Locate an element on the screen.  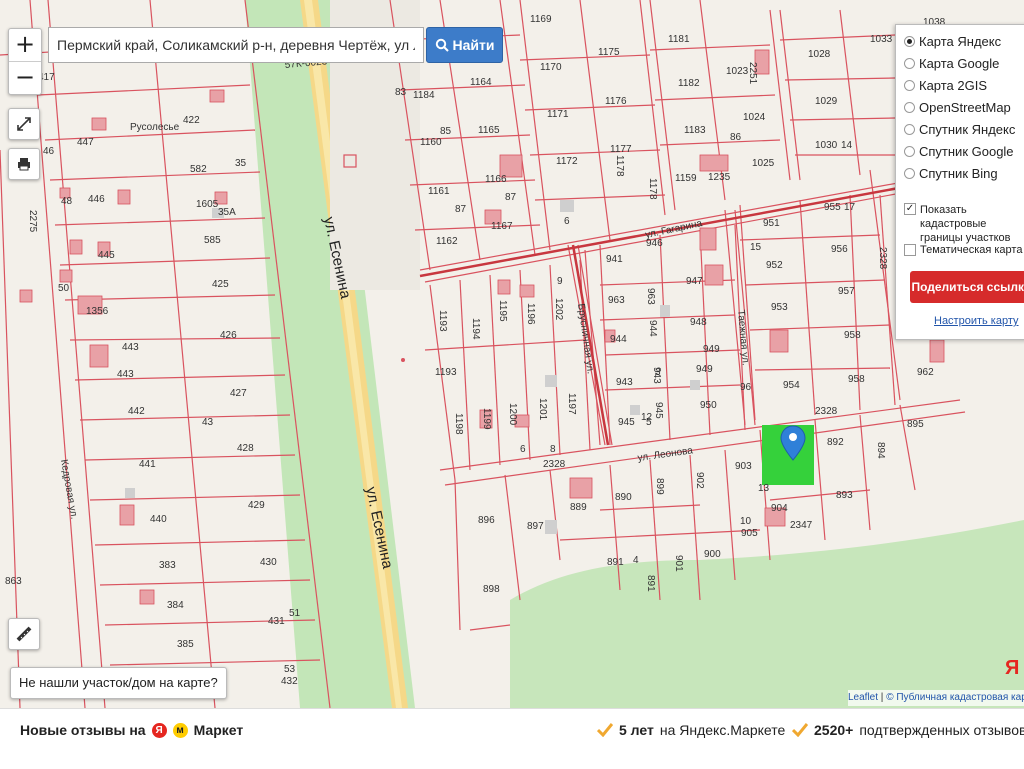
layer-option: Спутник Bing is located at coordinates (951, 173).